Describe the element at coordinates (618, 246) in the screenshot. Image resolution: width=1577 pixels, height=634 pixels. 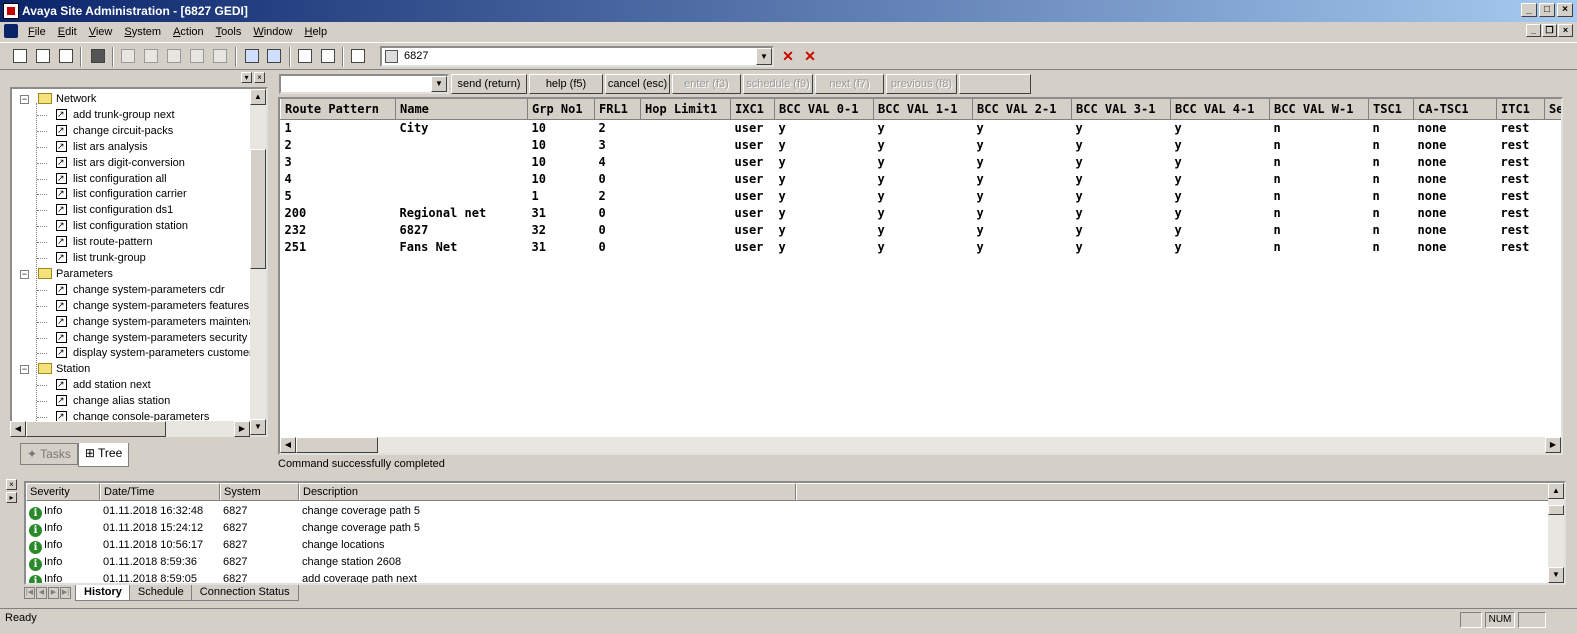
I see `table-cell: 0` at that location.